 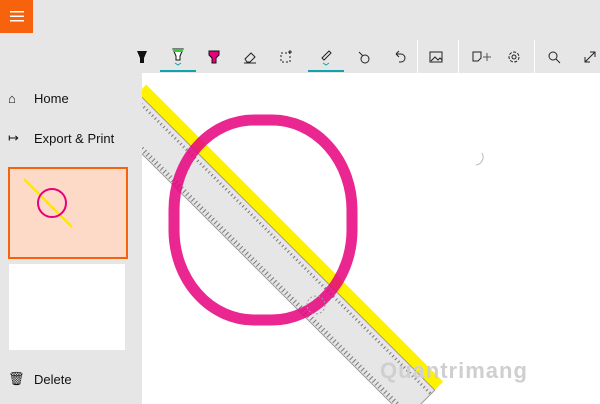 I want to click on touch-writing-icon, so click(x=364, y=57).